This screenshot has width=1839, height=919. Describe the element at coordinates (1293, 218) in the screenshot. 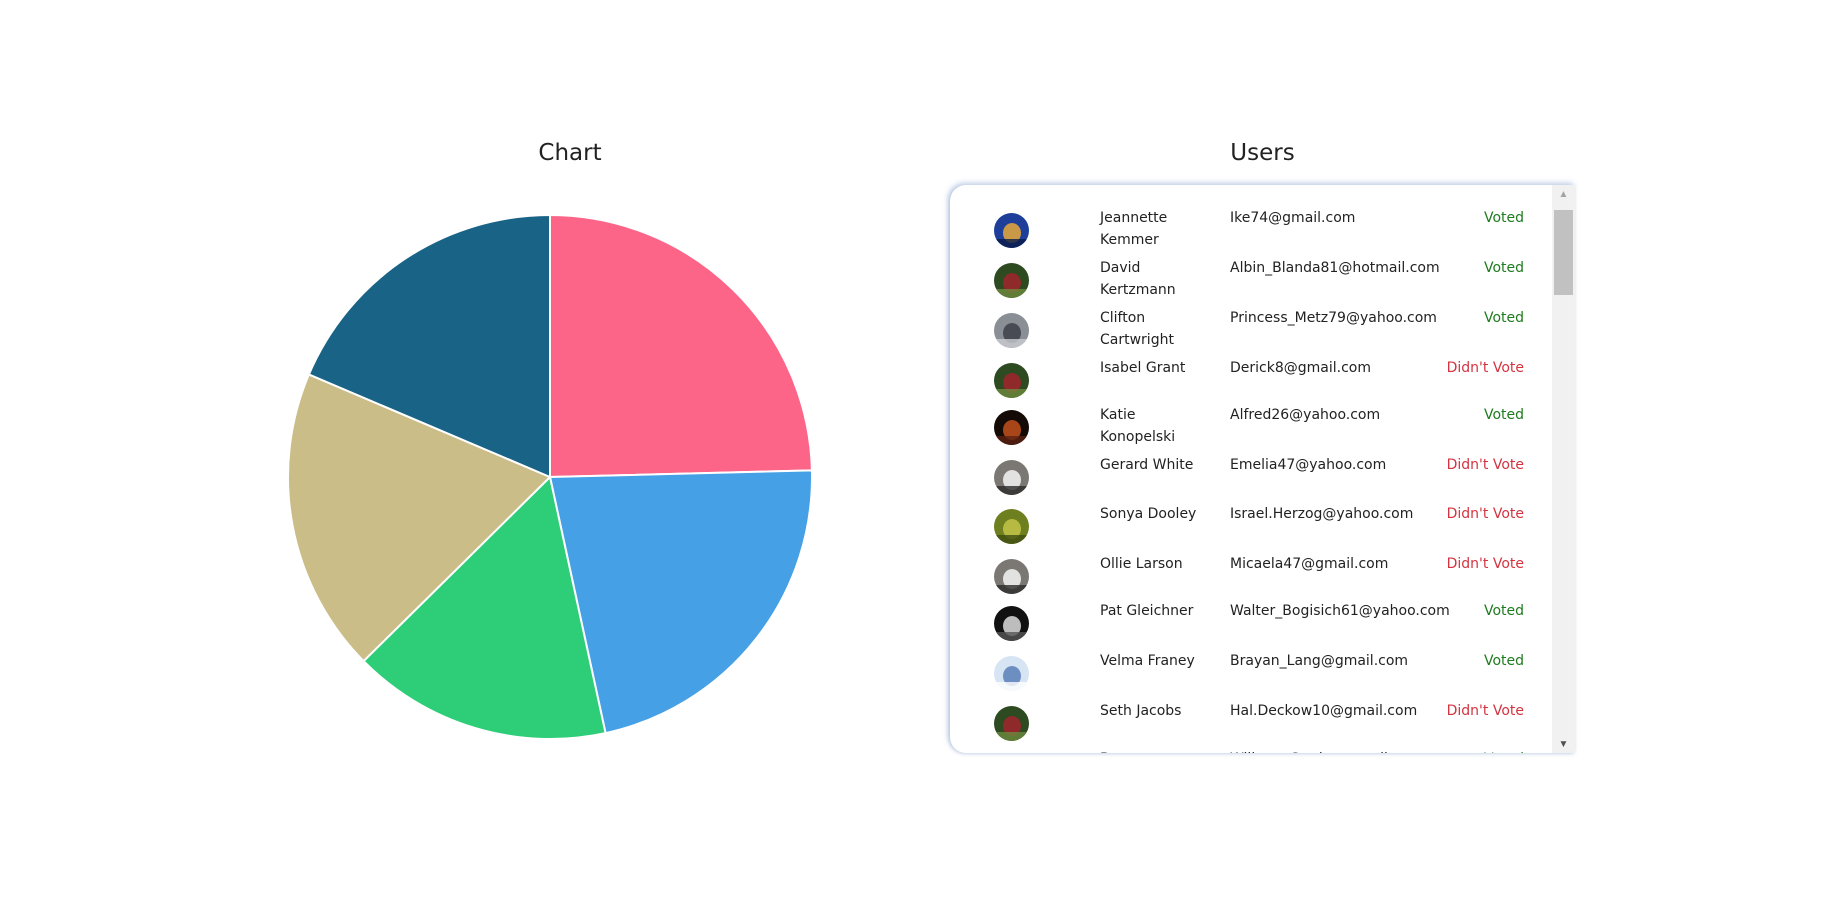

I see `user-email: Ike74@gmail.com` at that location.